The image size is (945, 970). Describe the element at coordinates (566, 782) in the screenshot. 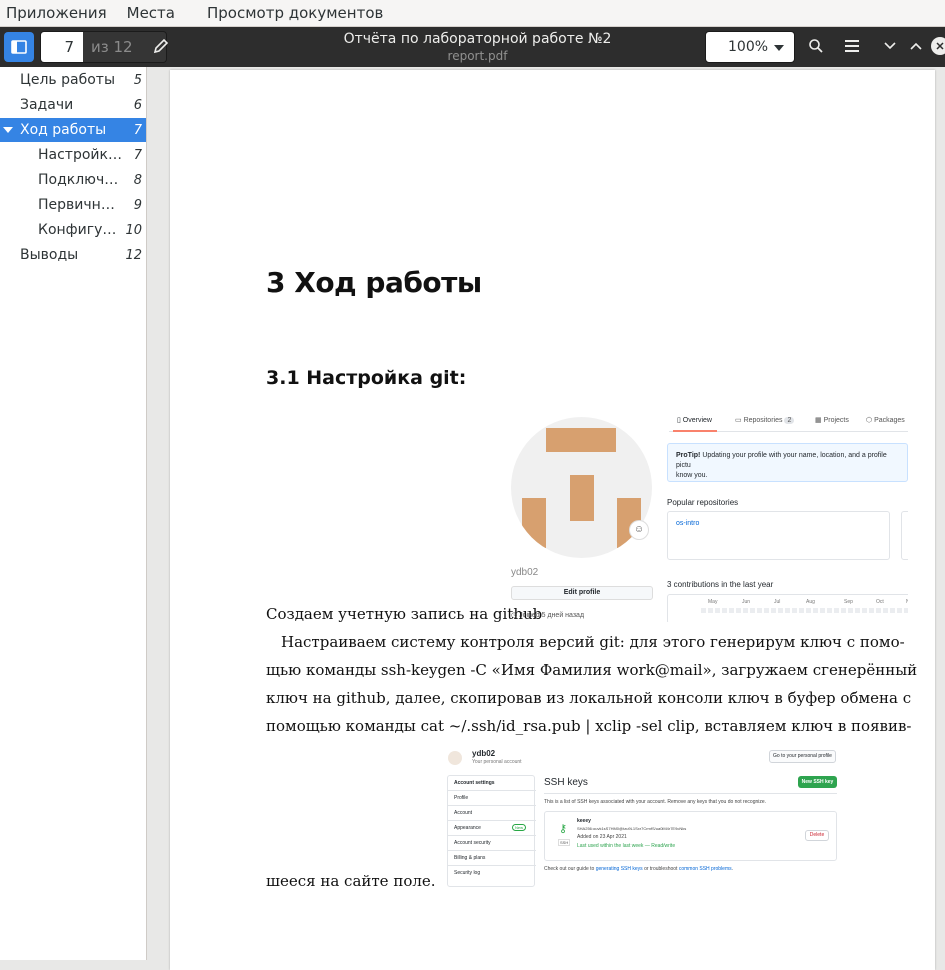

I see `ssh-keys-heading: SSH keys` at that location.